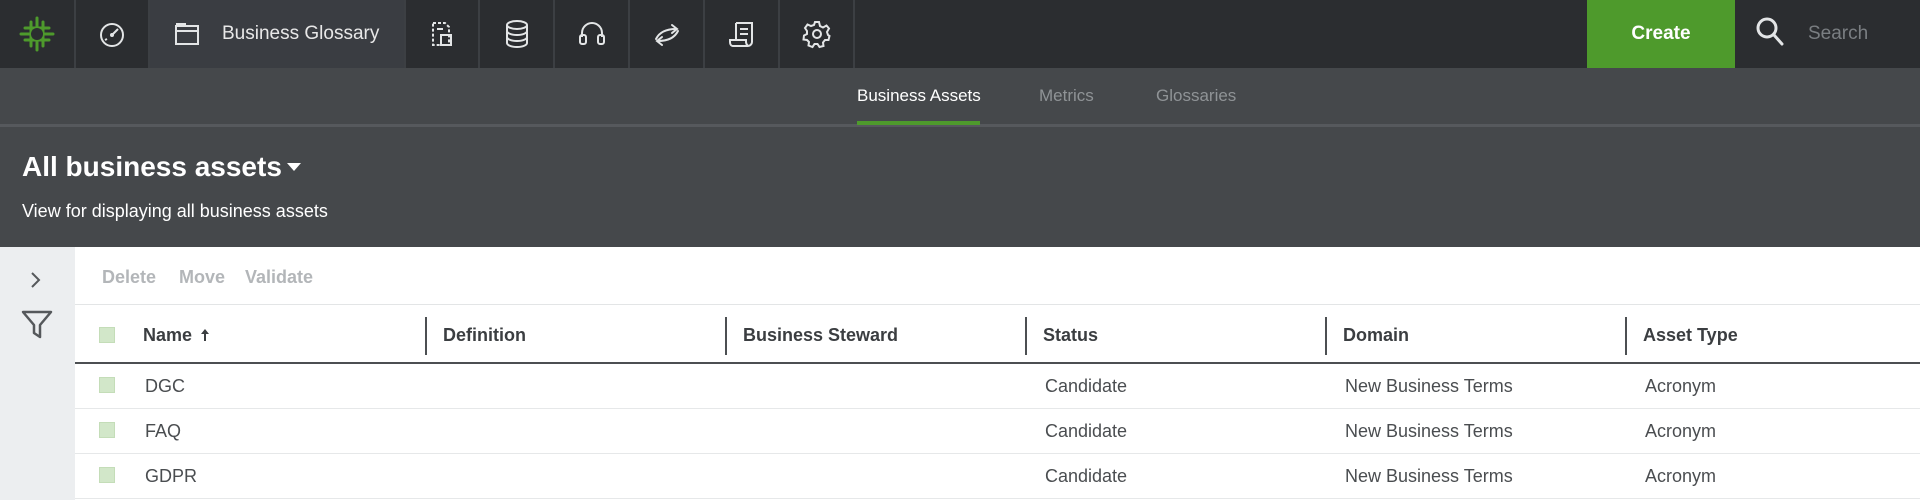  Describe the element at coordinates (37, 373) in the screenshot. I see `filter-sidebar` at that location.